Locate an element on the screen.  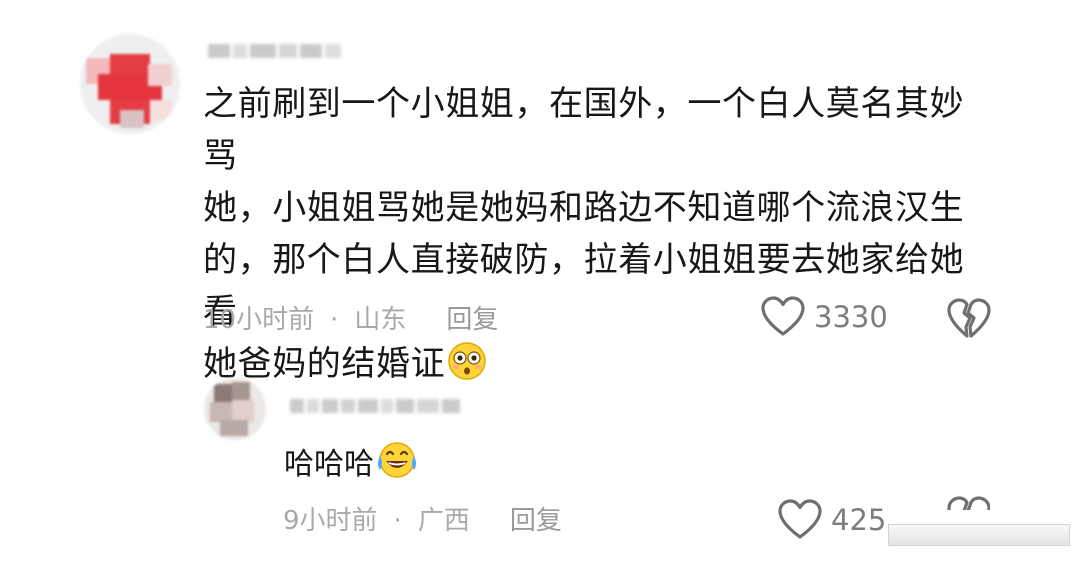
like-button: 3330 is located at coordinates (824, 317).